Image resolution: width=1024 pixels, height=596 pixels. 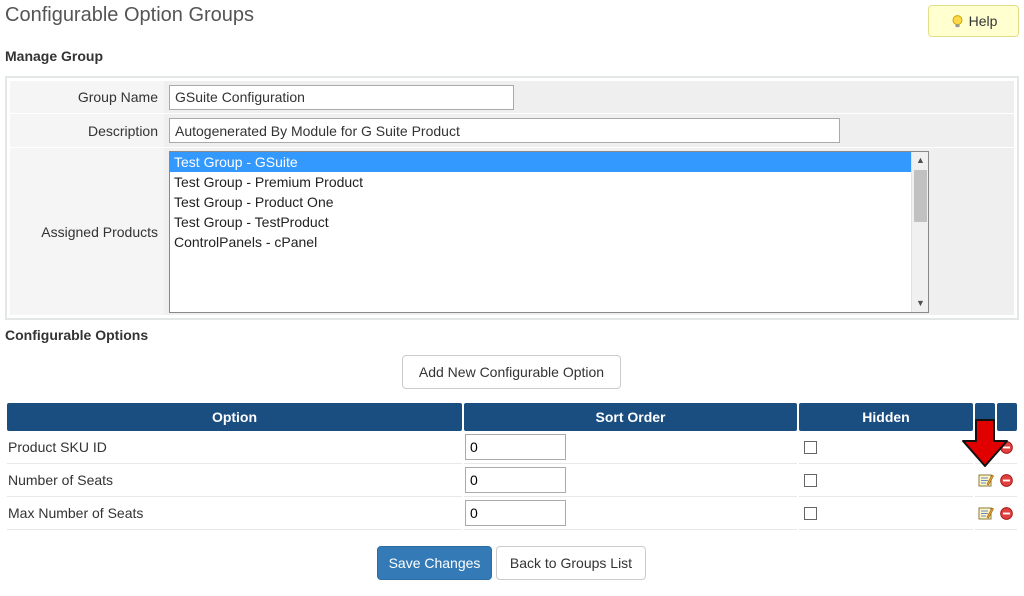 What do you see at coordinates (234, 447) in the screenshot?
I see `option-name: Product SKU ID` at bounding box center [234, 447].